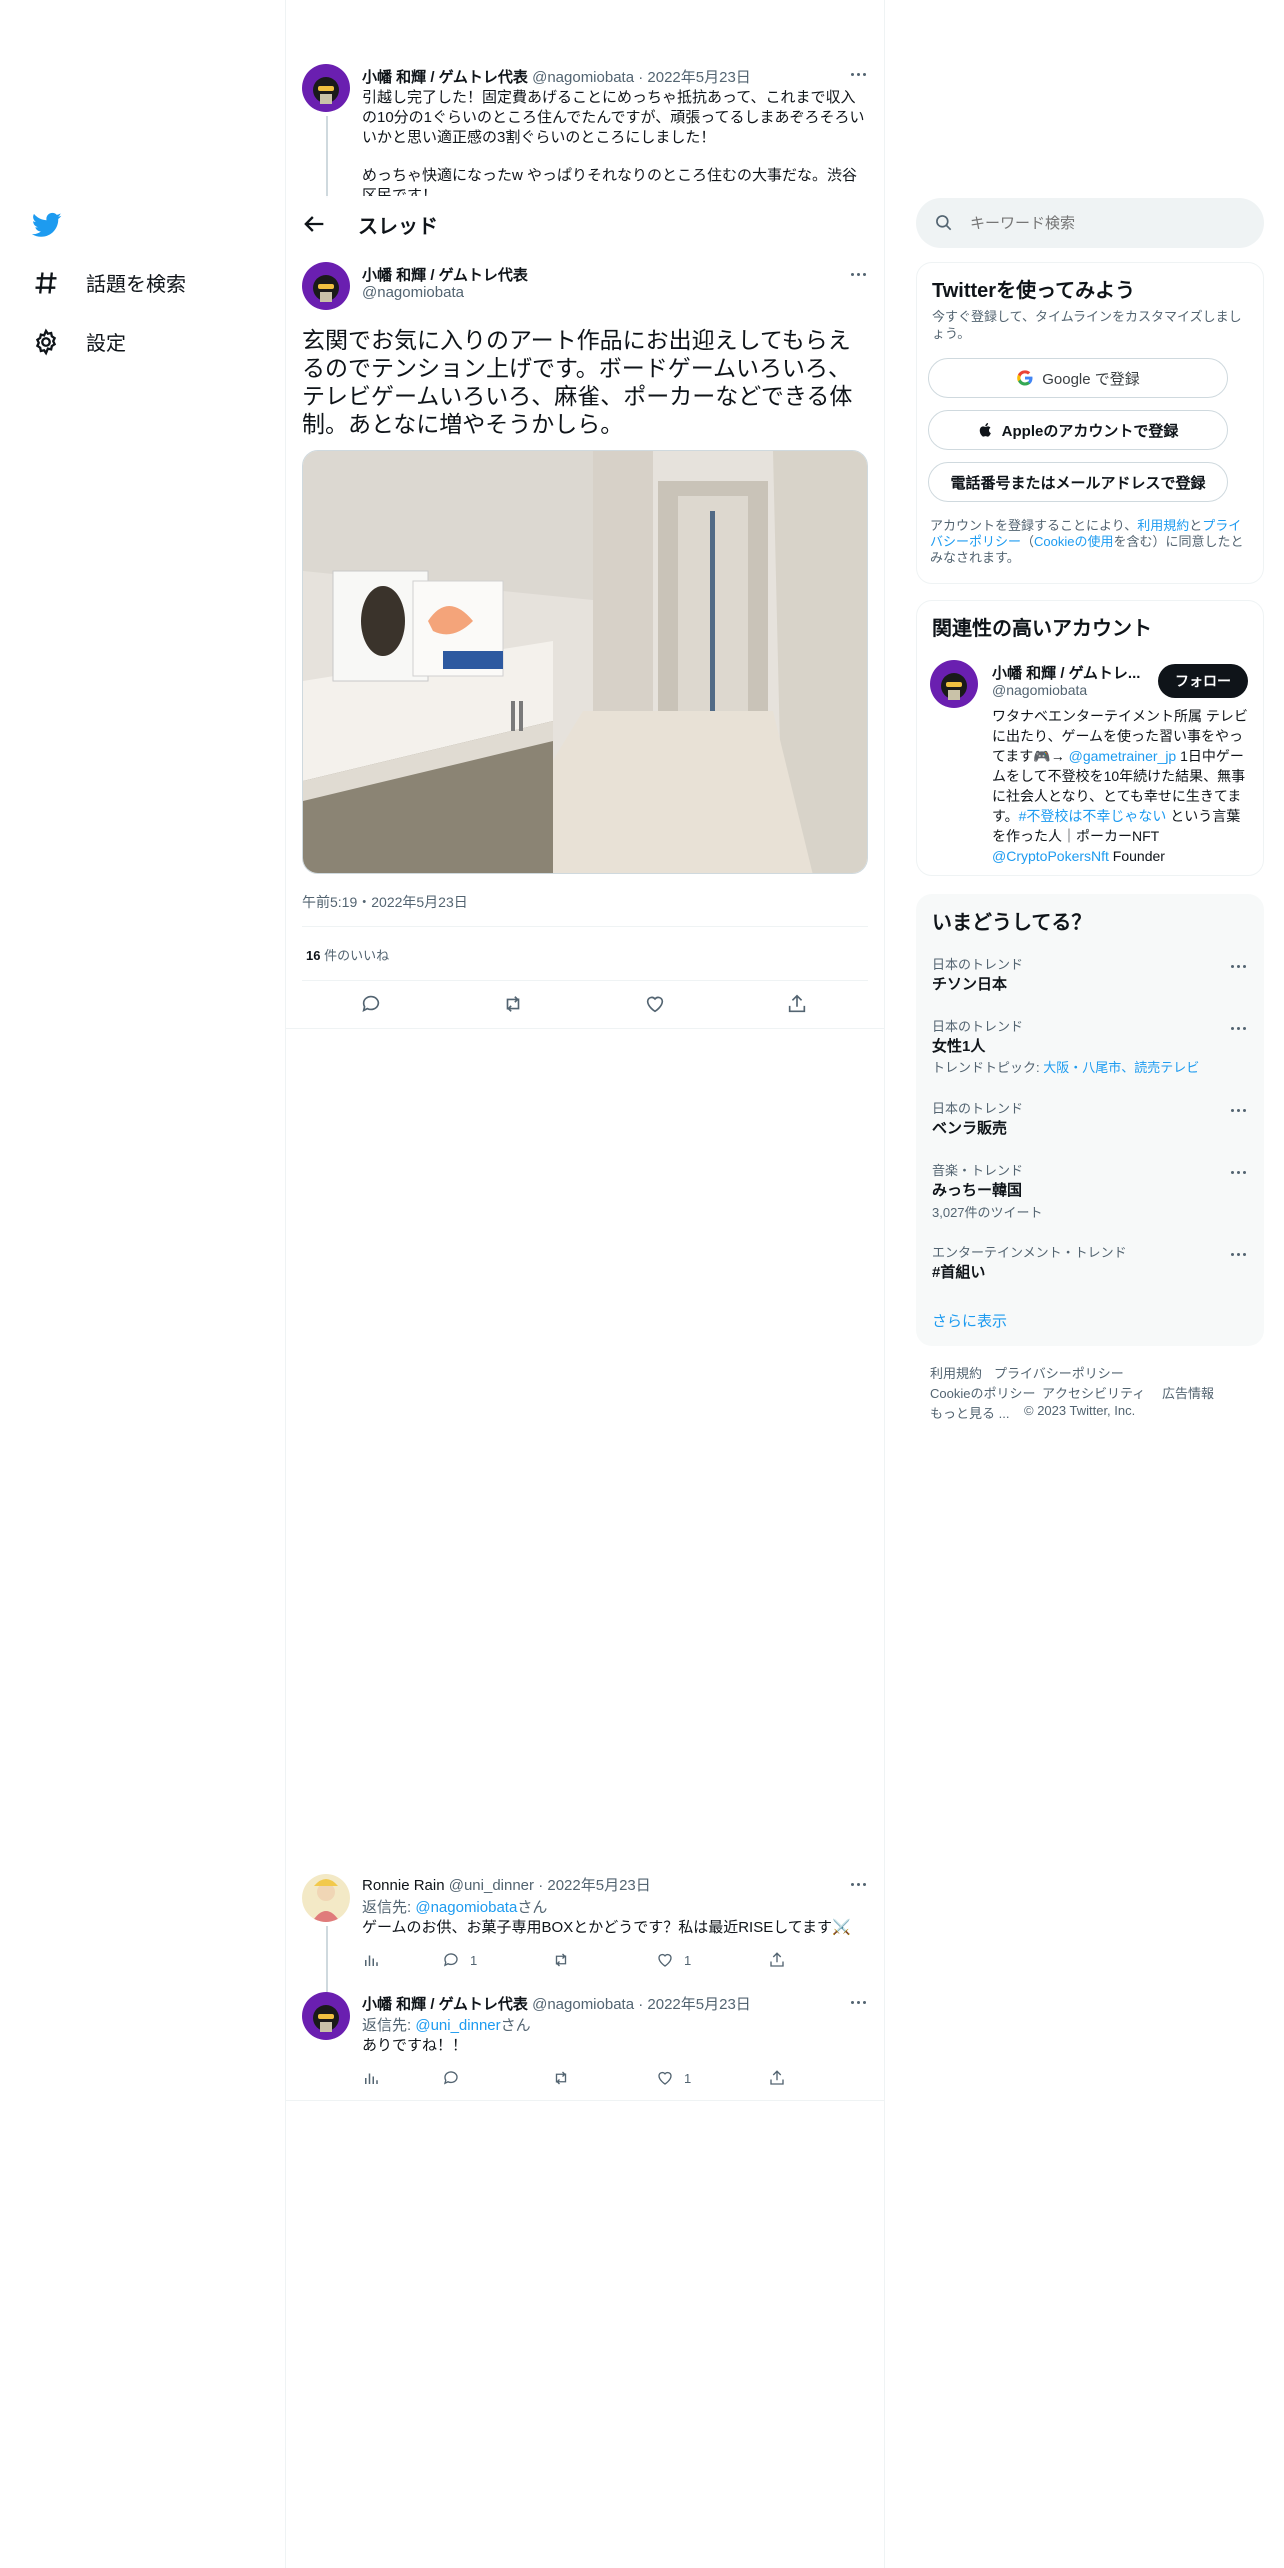  What do you see at coordinates (606, 1927) in the screenshot?
I see `tweet-text: ゲームのお供、お菓子専用BOXとかどうです？私は最近RISEしてます⚔️` at bounding box center [606, 1927].